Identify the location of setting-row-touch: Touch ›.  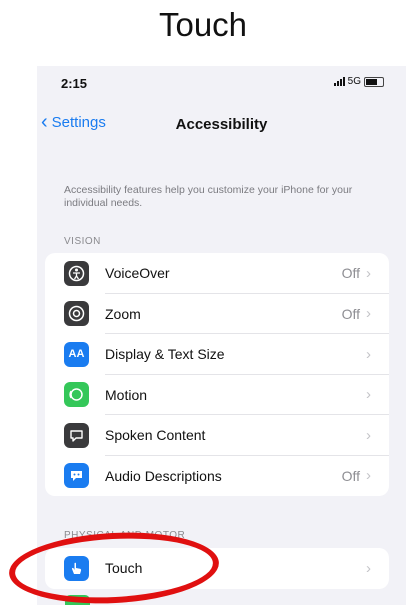
(217, 568).